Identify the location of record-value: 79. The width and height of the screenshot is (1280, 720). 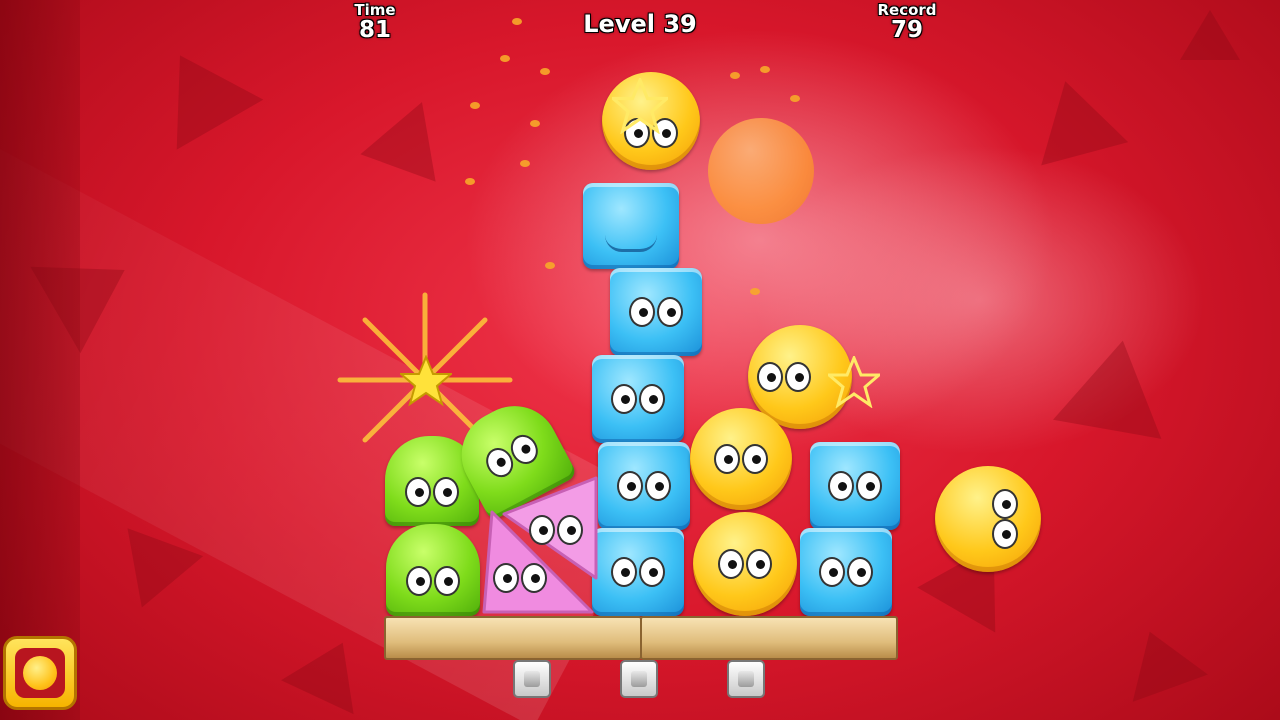
(906, 30).